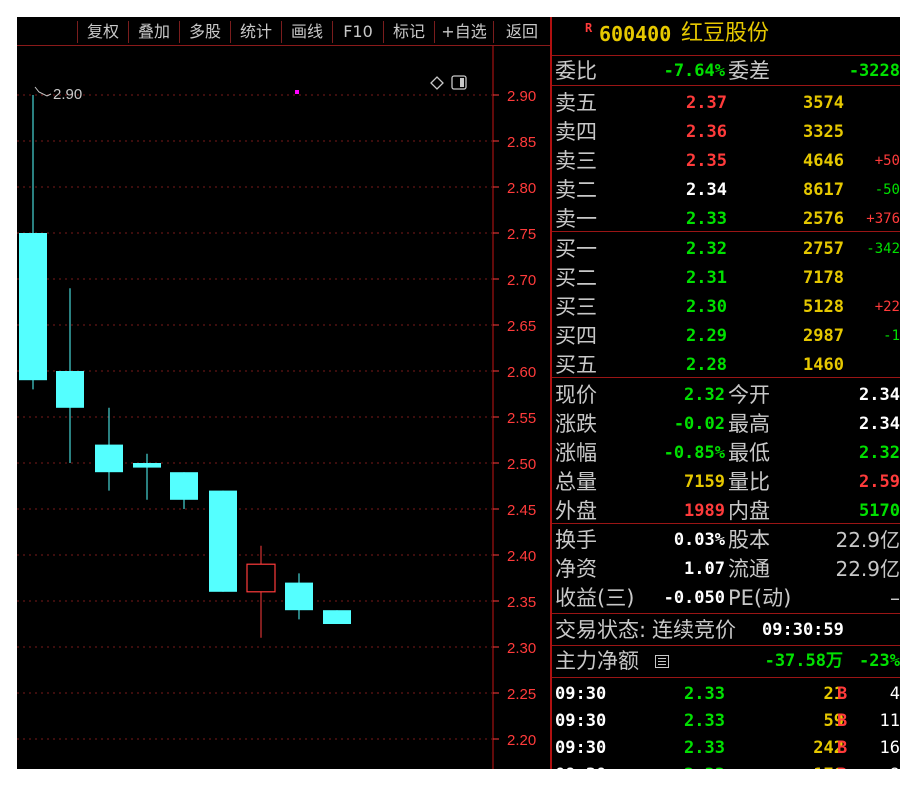  Describe the element at coordinates (694, 630) in the screenshot. I see `trade-status-value: 连续竞价` at that location.